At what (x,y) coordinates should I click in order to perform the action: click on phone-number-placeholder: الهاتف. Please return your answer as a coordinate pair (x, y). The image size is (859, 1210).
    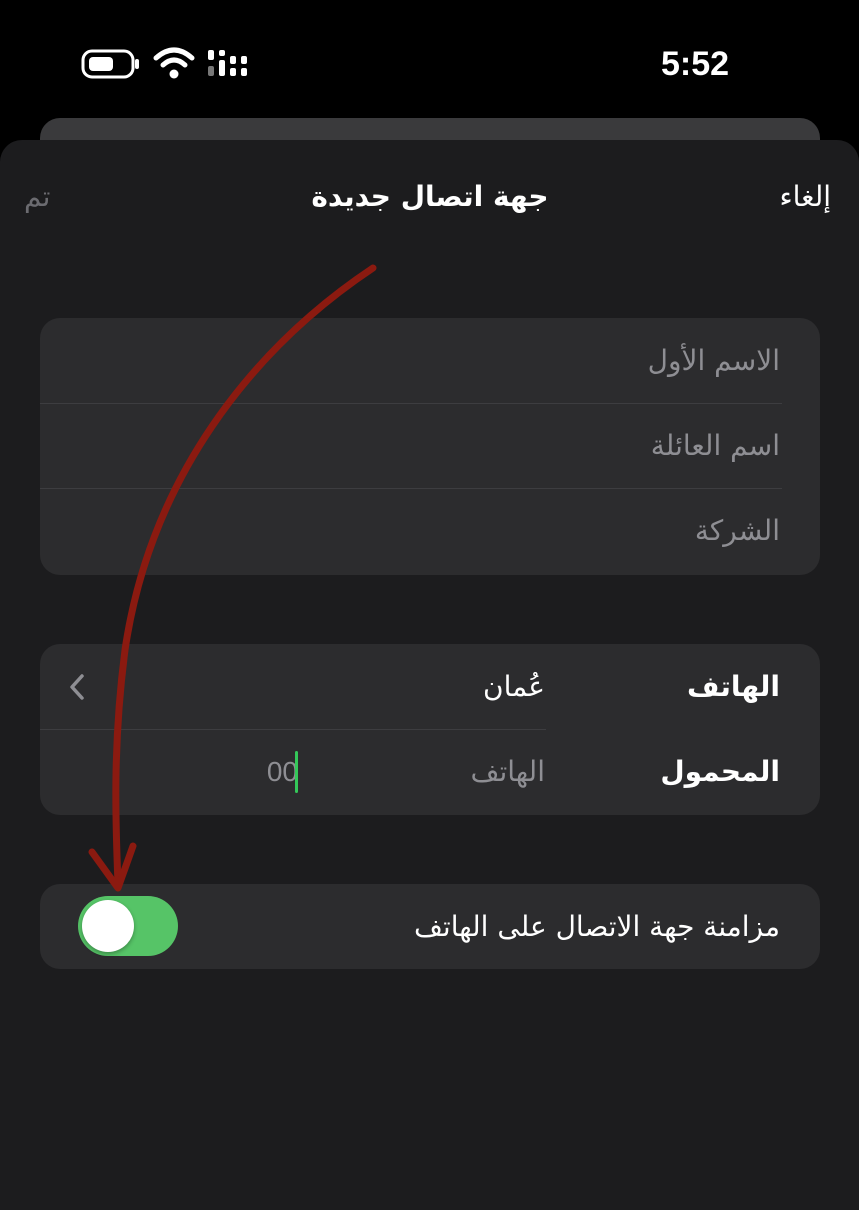
    Looking at the image, I should click on (507, 771).